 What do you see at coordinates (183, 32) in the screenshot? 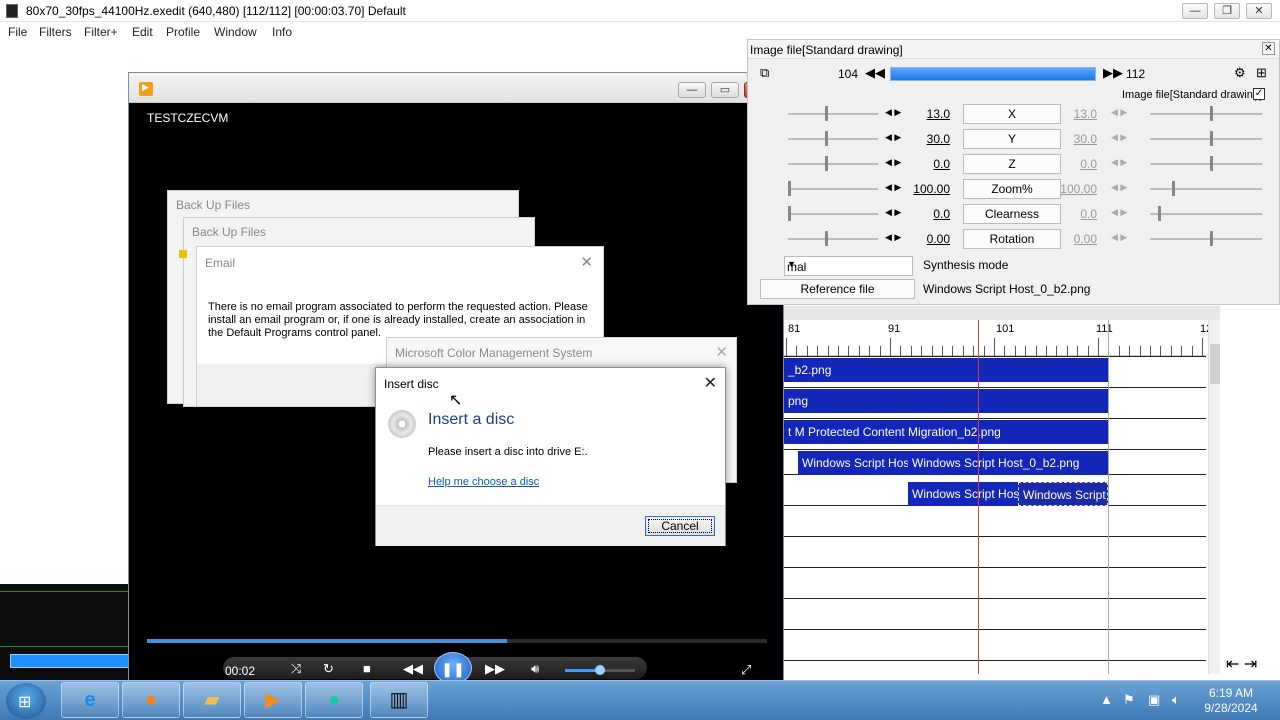
I see `menu-profile: Profile` at bounding box center [183, 32].